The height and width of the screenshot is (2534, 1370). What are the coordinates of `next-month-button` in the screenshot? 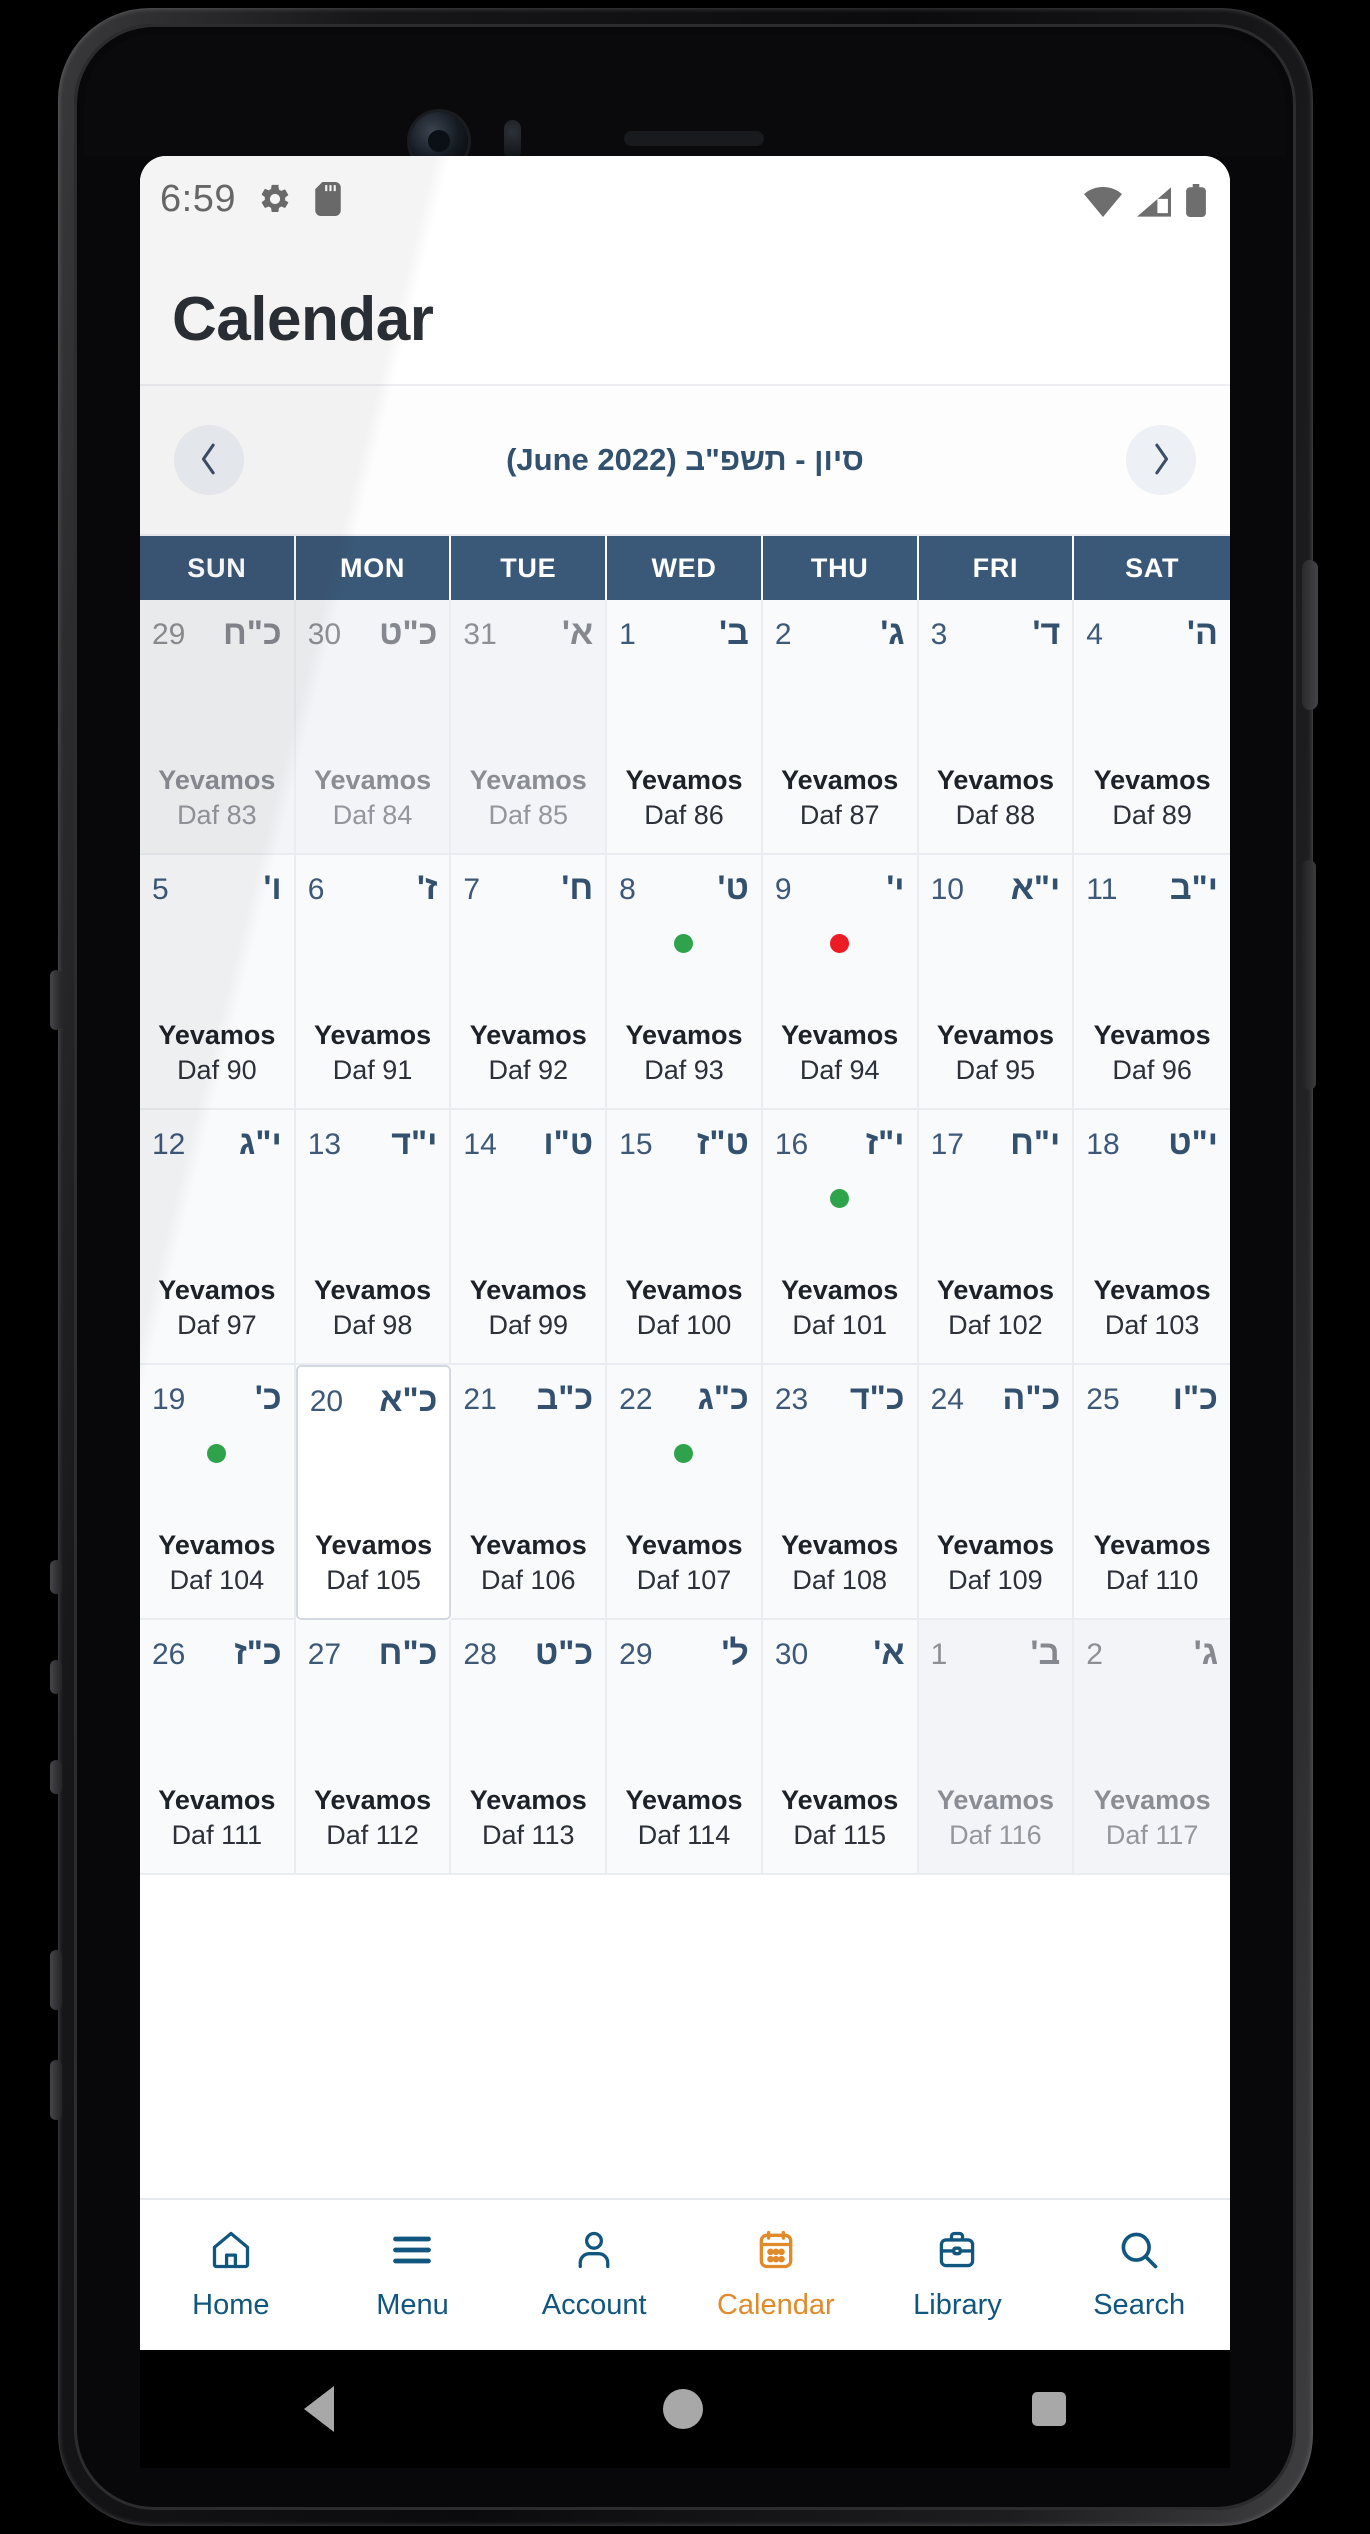 It's located at (1161, 460).